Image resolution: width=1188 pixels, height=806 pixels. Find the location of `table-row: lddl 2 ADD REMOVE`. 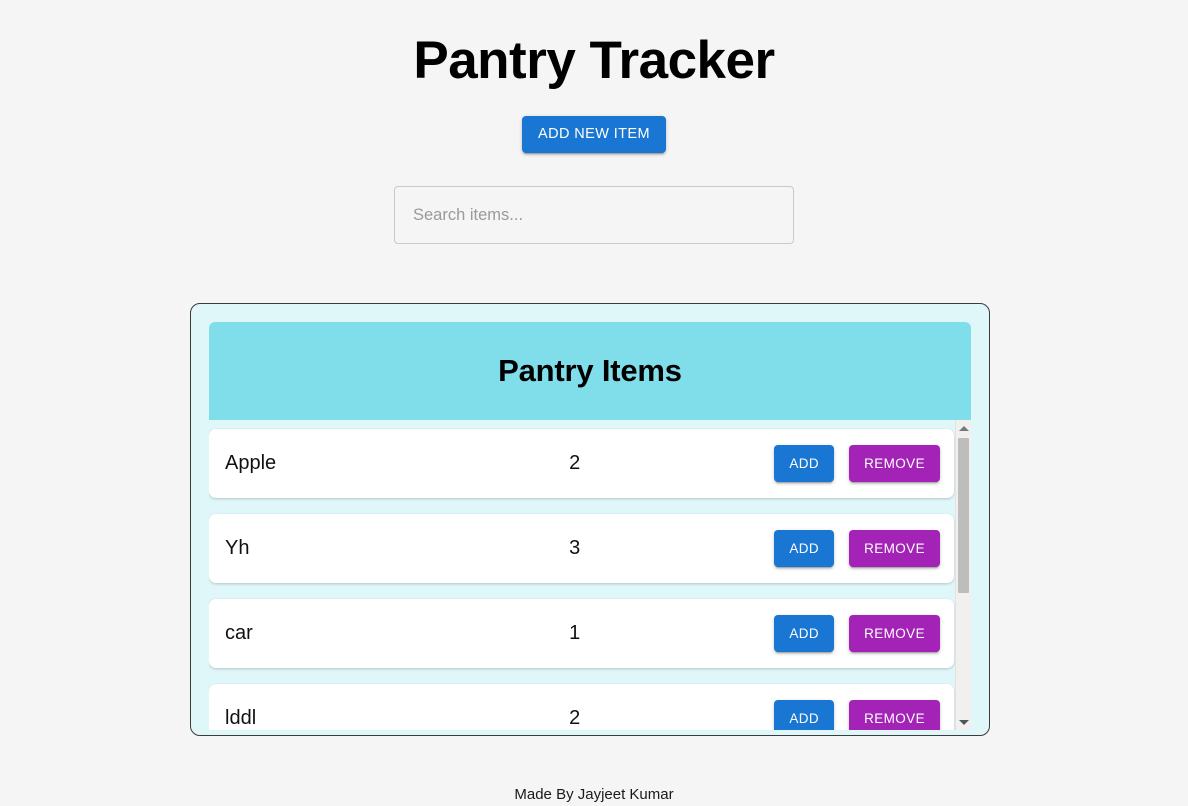

table-row: lddl 2 ADD REMOVE is located at coordinates (581, 707).